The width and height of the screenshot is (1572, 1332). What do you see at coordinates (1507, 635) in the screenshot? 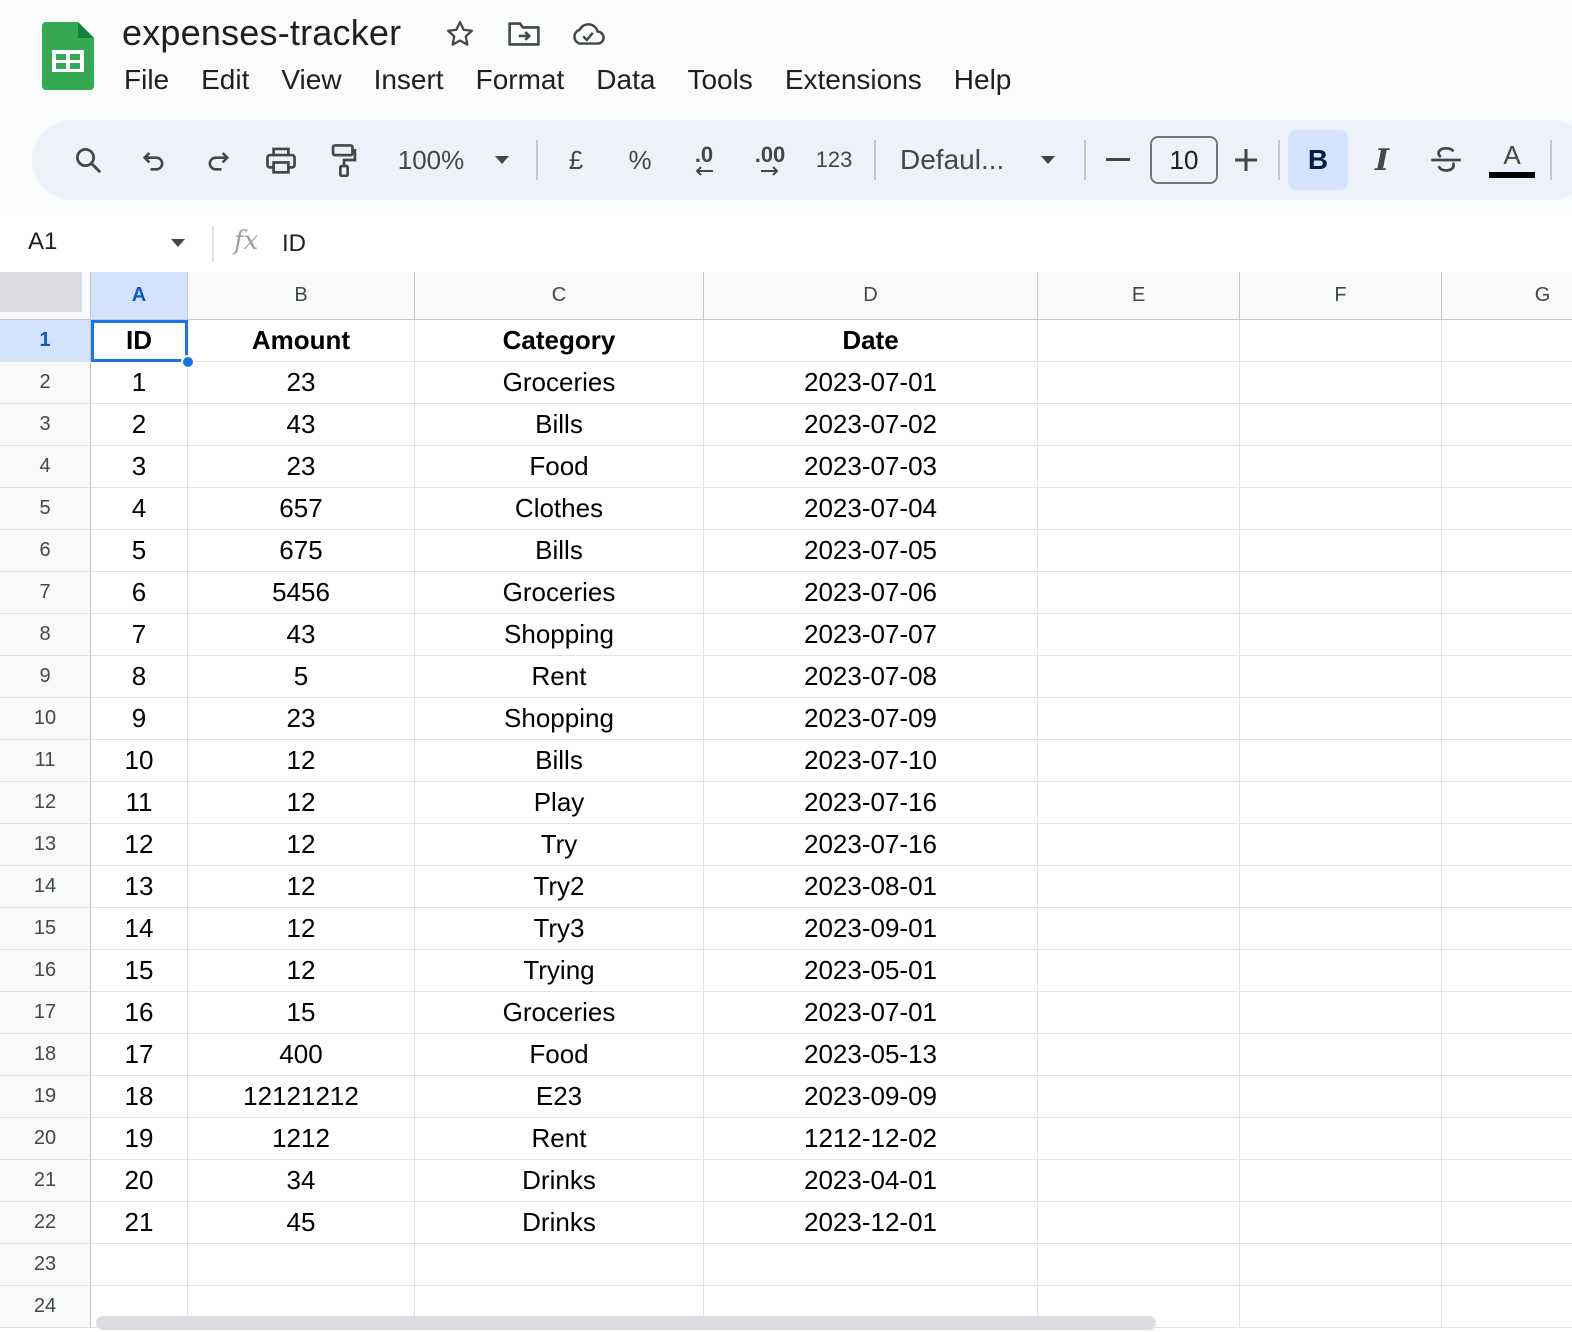
I see `cell-g8` at bounding box center [1507, 635].